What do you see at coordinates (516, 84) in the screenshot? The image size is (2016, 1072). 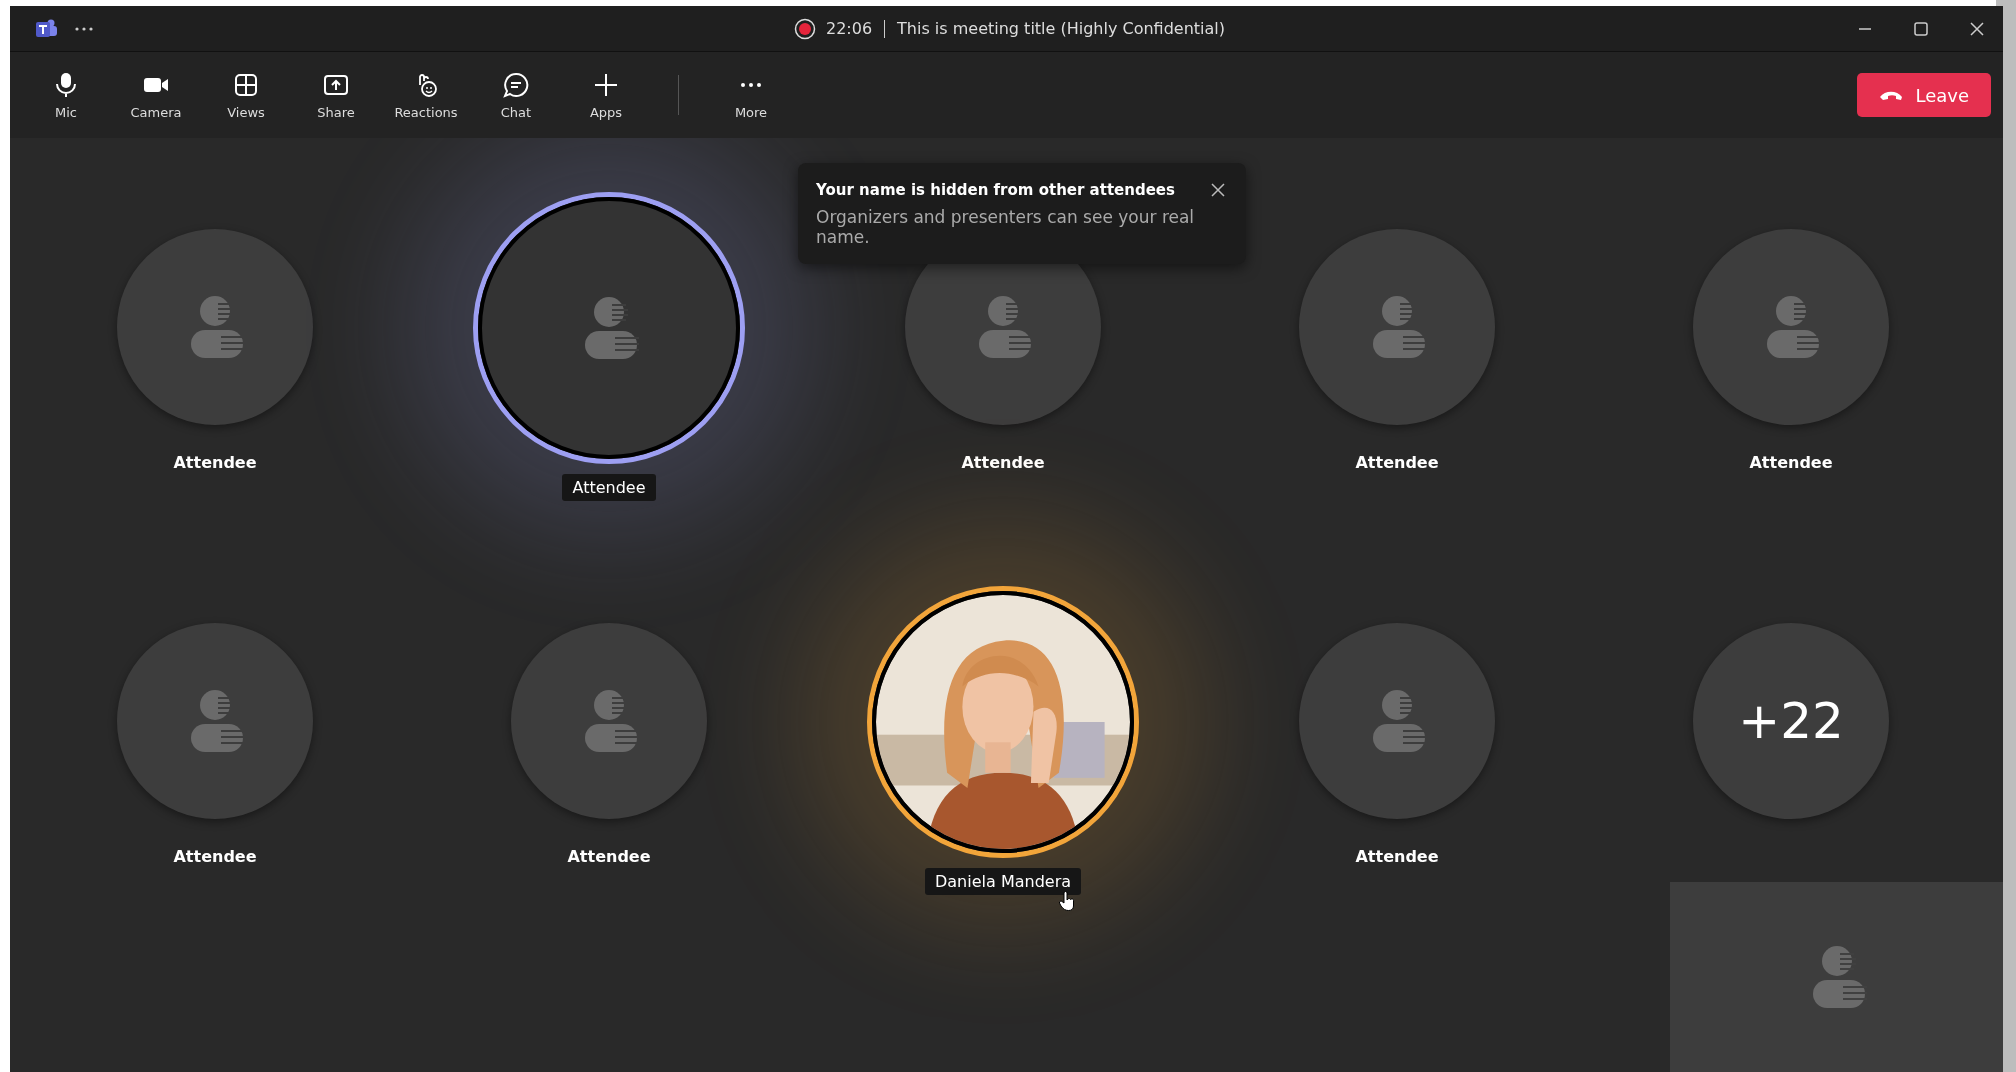 I see `chat-bubble-icon` at bounding box center [516, 84].